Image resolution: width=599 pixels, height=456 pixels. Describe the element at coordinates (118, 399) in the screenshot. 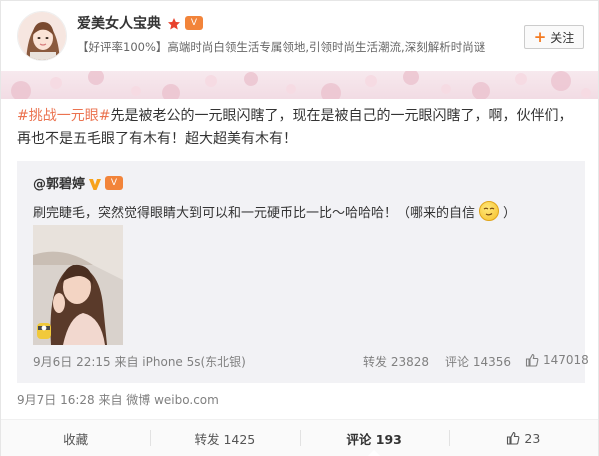

I see `post-time: 9月7日 16:28 来自 微博 weibo.com` at that location.